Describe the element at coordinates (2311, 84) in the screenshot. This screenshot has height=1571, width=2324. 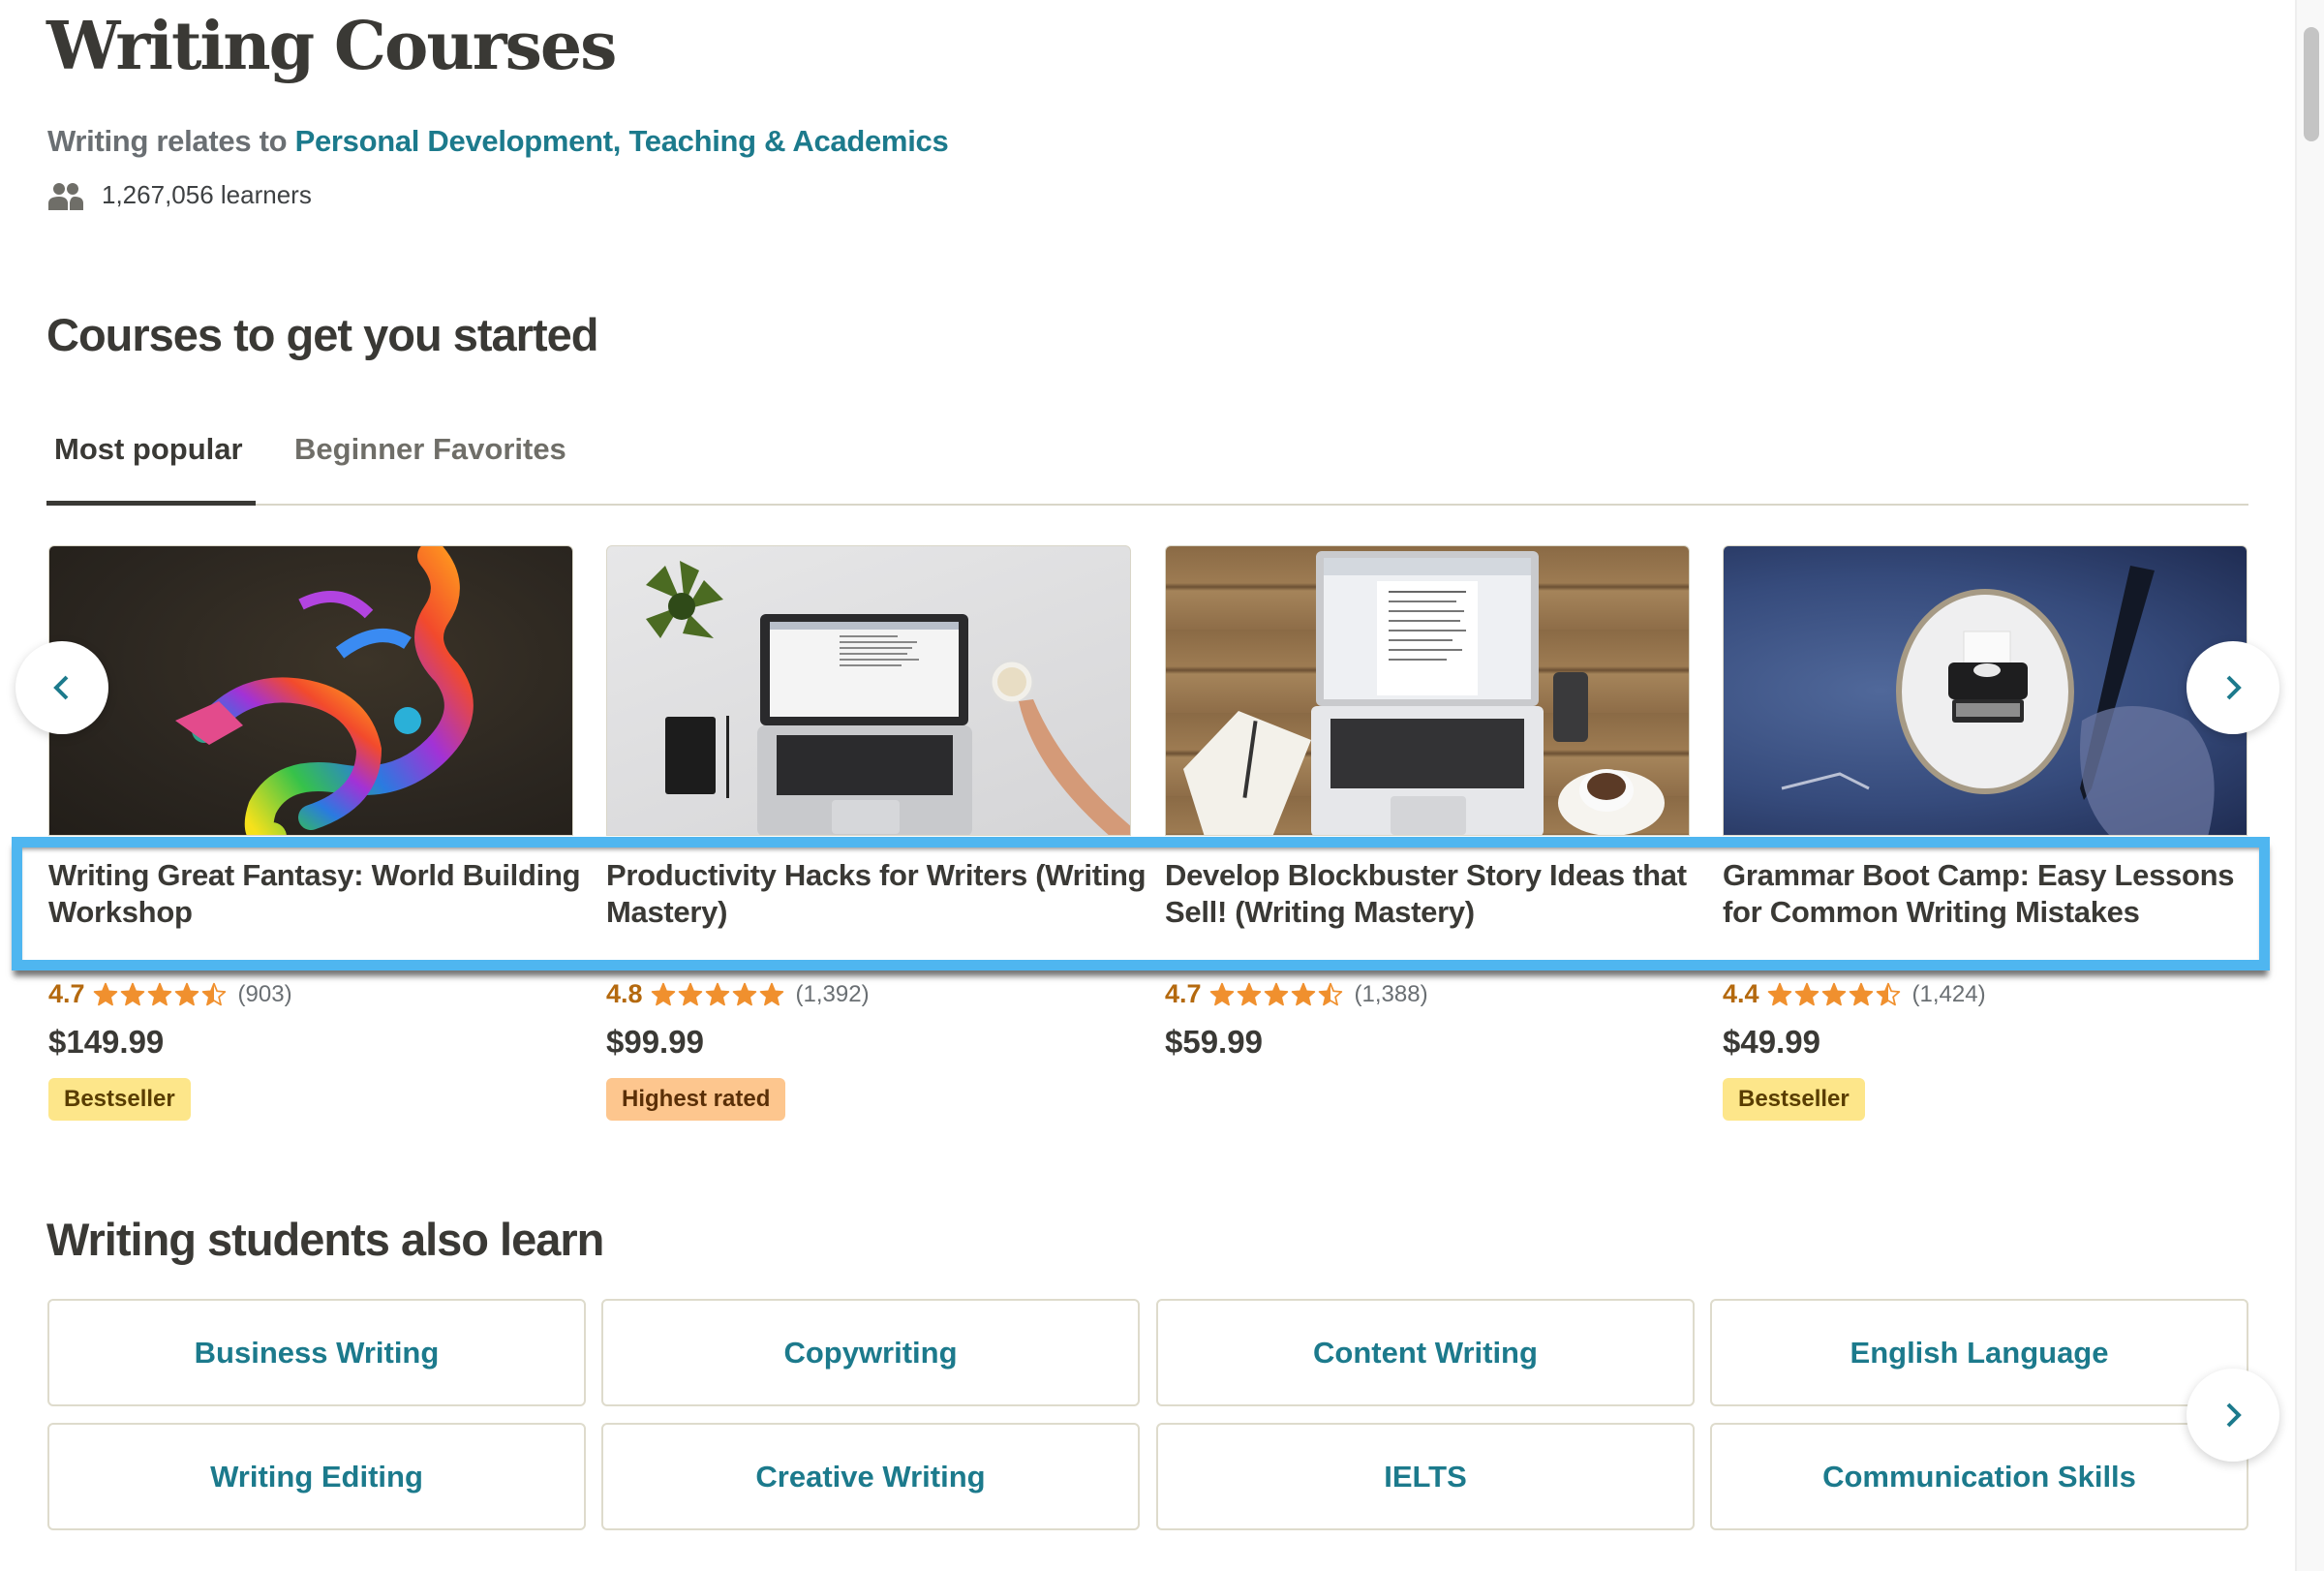
I see `scrollbar-thumb` at that location.